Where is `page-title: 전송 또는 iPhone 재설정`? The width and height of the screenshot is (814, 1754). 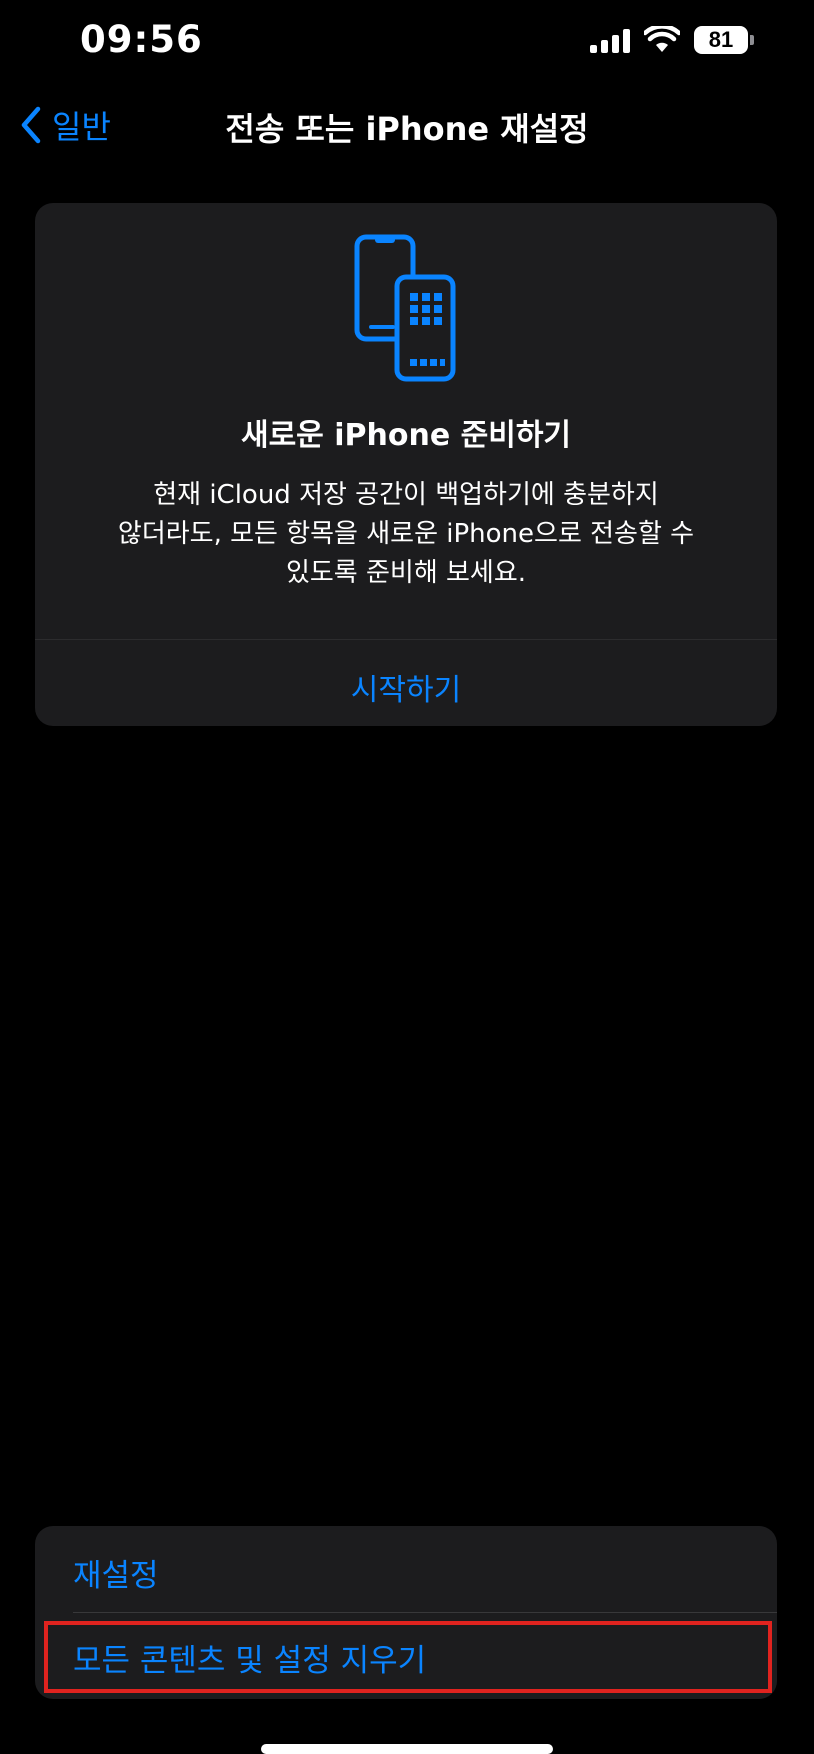 page-title: 전송 또는 iPhone 재설정 is located at coordinates (407, 129).